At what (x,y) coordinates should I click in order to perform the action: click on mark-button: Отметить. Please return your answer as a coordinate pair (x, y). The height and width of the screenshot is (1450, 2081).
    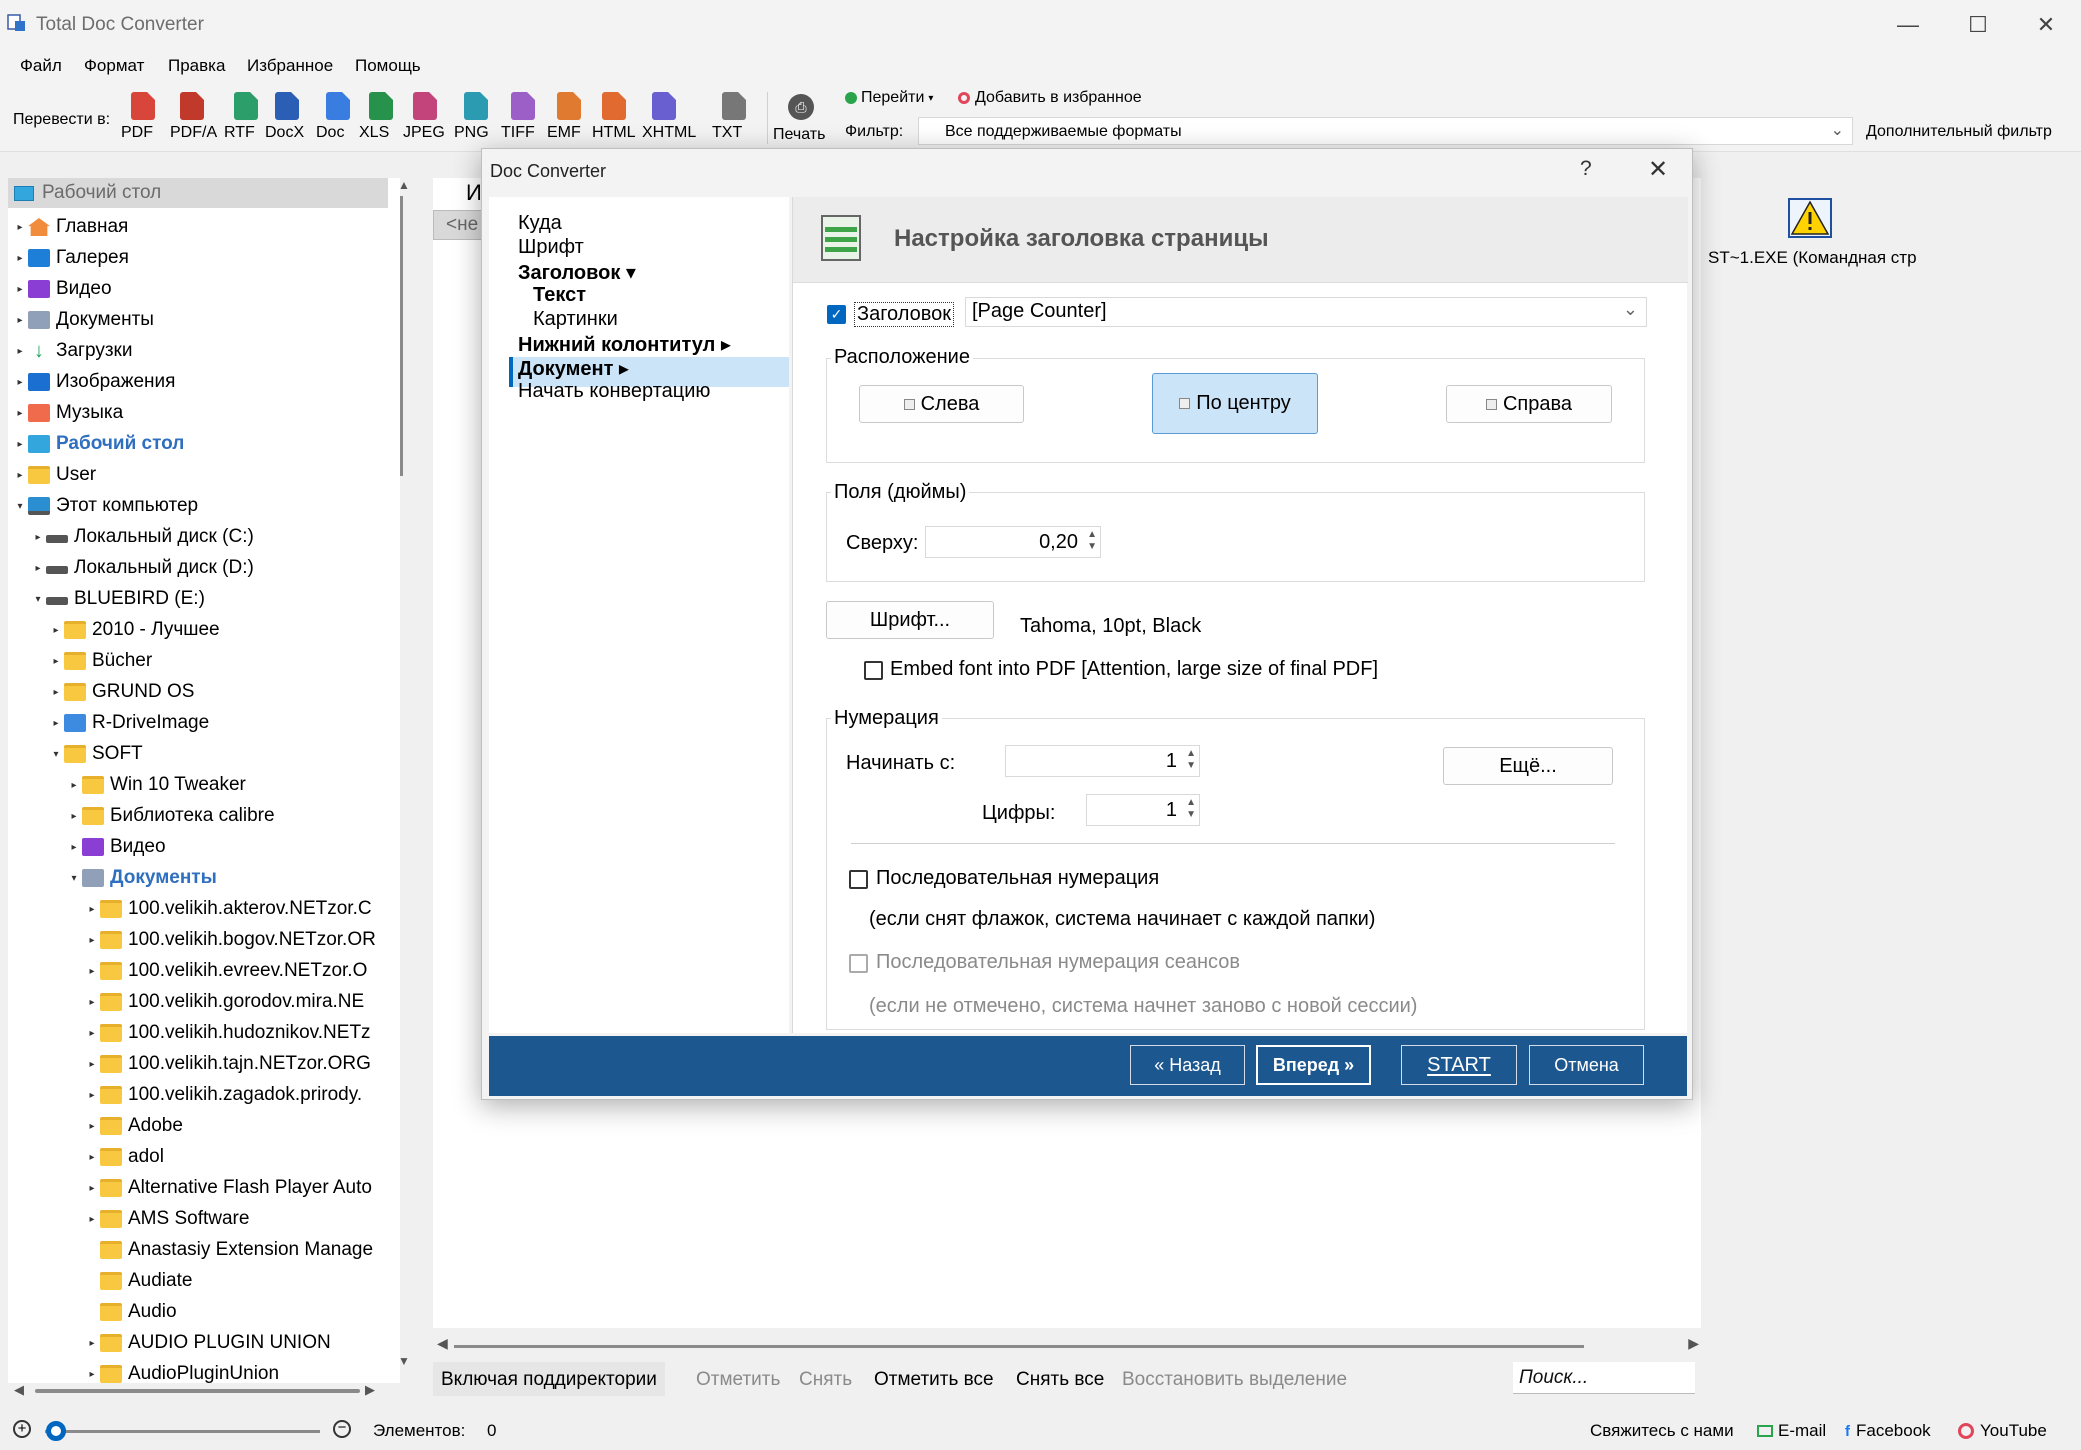
    Looking at the image, I should click on (738, 1379).